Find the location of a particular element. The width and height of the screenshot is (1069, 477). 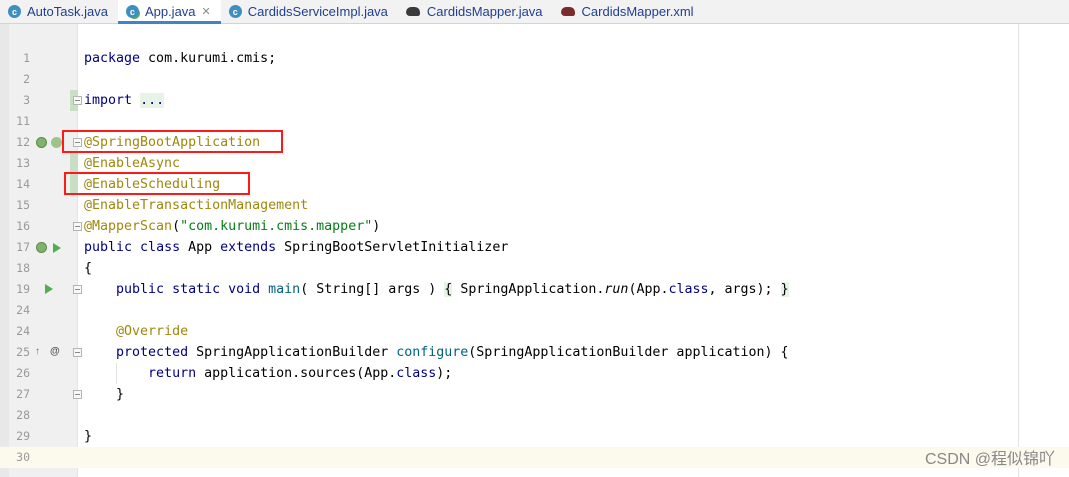

spring-boot-icon is located at coordinates (56, 142).